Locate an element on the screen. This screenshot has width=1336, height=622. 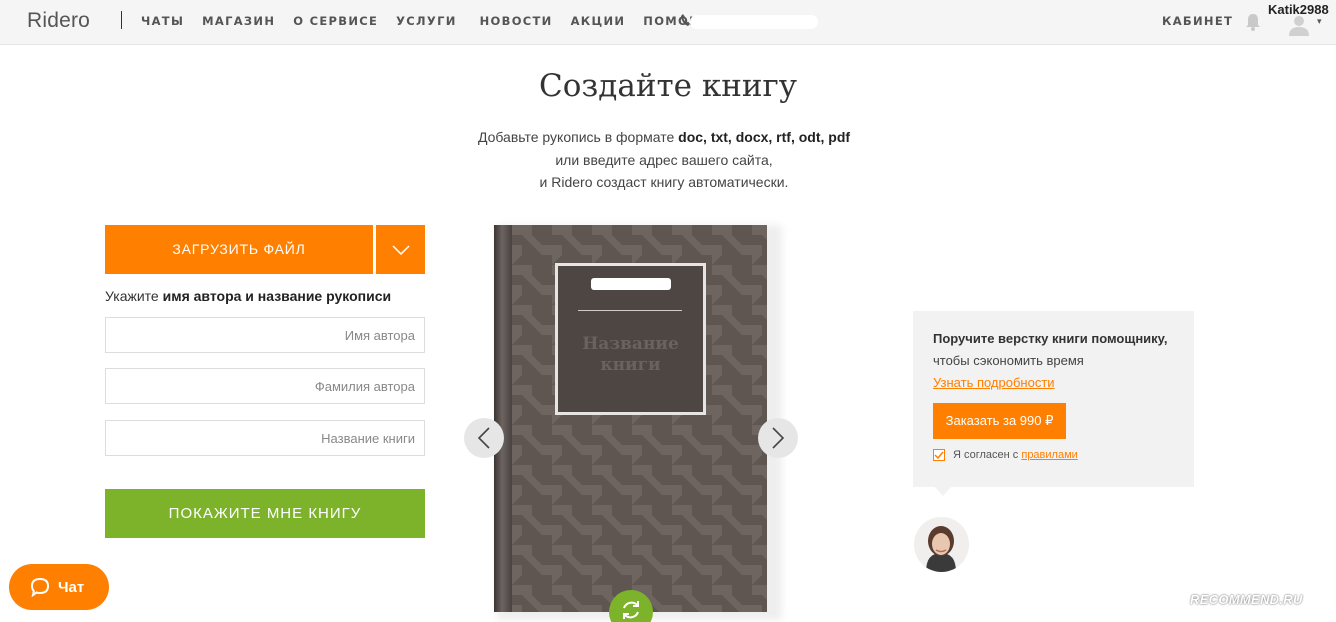
cover-title-frame: Название книги is located at coordinates (630, 339).